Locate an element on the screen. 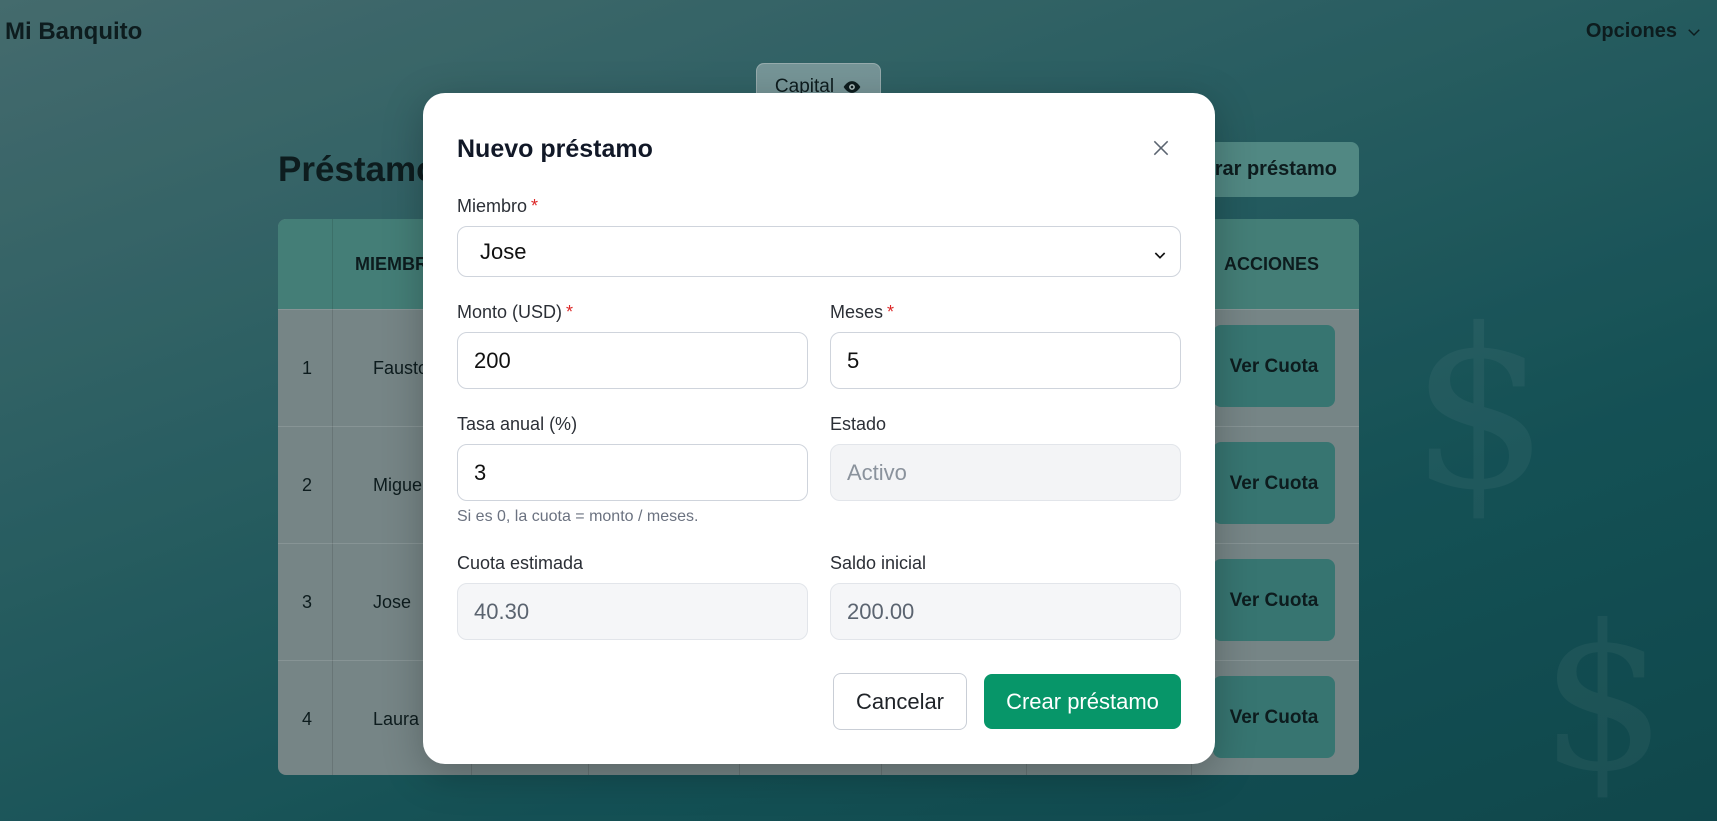  status-input is located at coordinates (1005, 472).